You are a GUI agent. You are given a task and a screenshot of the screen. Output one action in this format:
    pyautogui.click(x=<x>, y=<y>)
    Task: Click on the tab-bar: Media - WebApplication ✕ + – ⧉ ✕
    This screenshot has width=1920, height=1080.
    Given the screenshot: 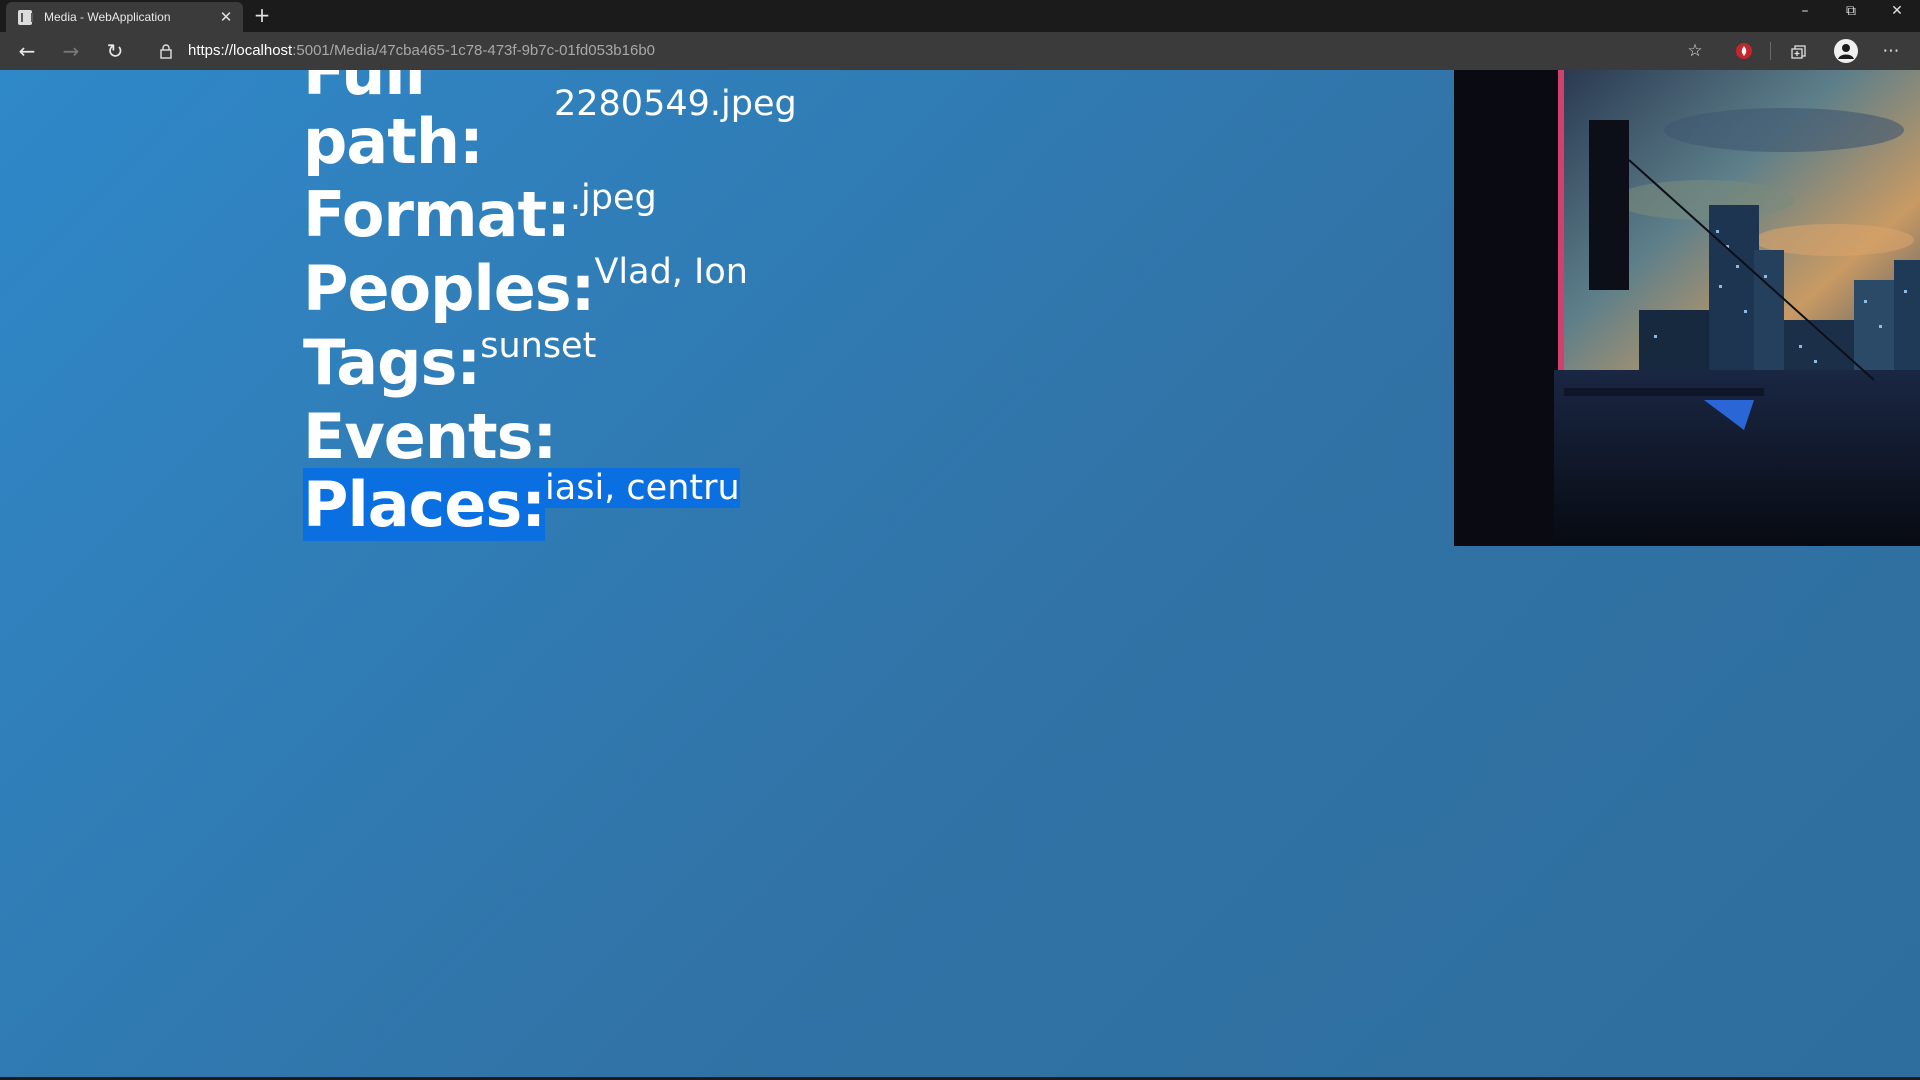 What is the action you would take?
    pyautogui.click(x=960, y=16)
    